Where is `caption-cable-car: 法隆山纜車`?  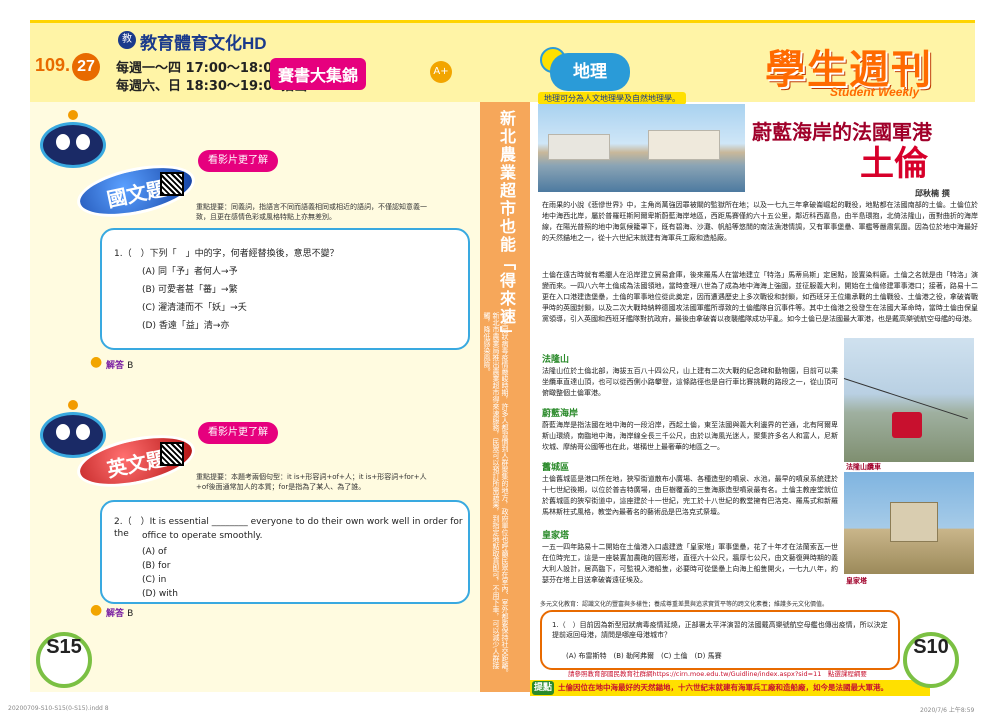 caption-cable-car: 法隆山纜車 is located at coordinates (863, 467).